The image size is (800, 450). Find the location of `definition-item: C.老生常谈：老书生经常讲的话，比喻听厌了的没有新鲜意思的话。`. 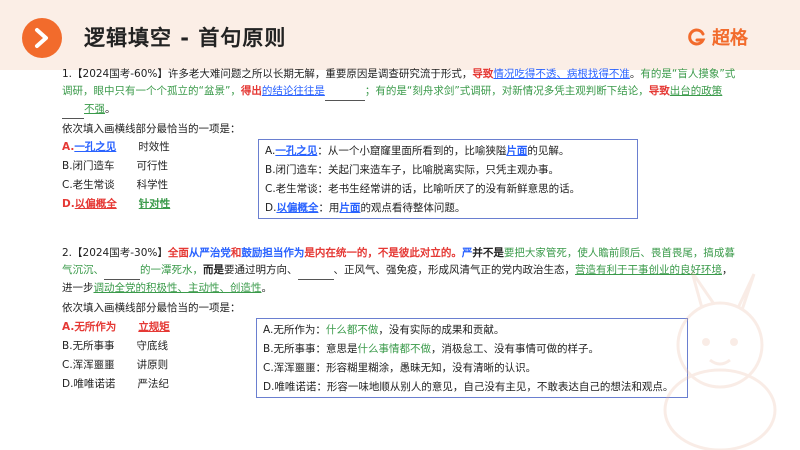

definition-item: C.老生常谈：老书生经常讲的话，比喻听厌了的没有新鲜意思的话。 is located at coordinates (423, 189).